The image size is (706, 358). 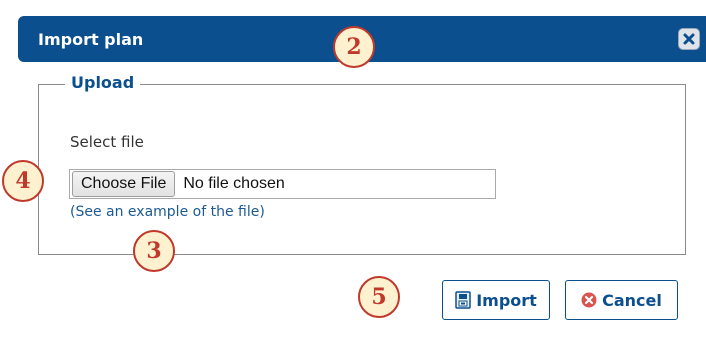 What do you see at coordinates (234, 183) in the screenshot?
I see `file-status-text: No file chosen` at bounding box center [234, 183].